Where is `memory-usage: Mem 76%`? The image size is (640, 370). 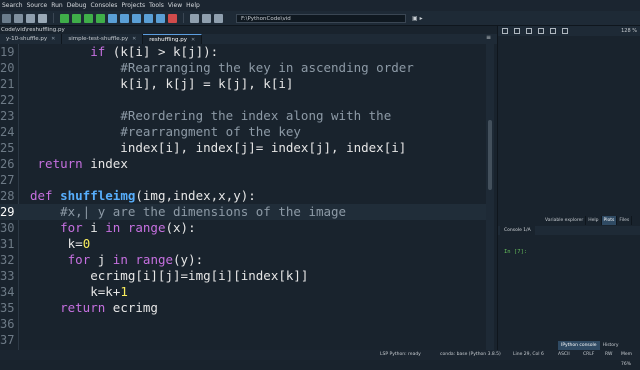
memory-usage: Mem 76% is located at coordinates (627, 359).